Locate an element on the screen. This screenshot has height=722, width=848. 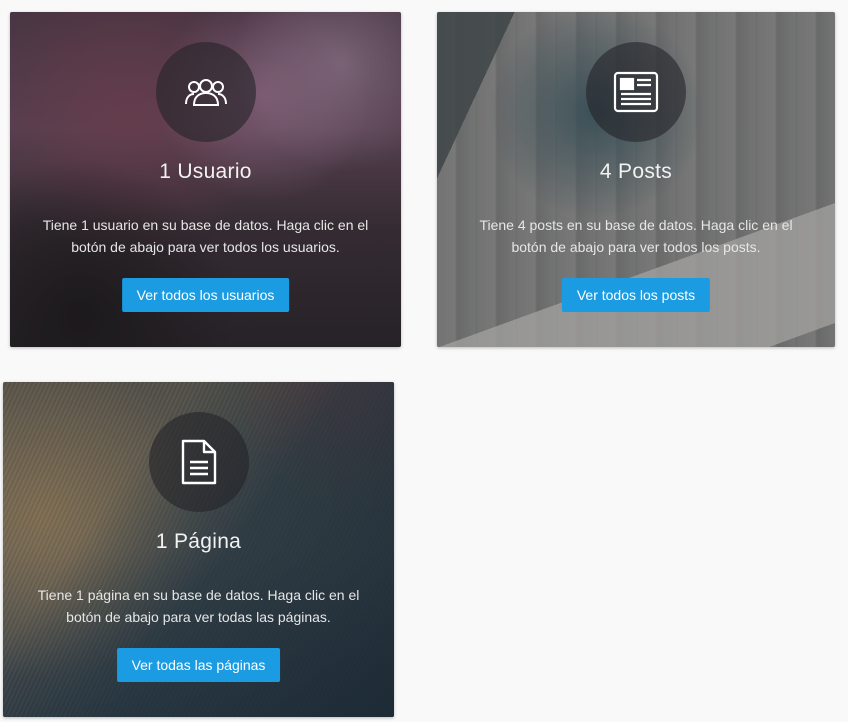
view-all-users-button: Ver todos los usuarios is located at coordinates (205, 295).